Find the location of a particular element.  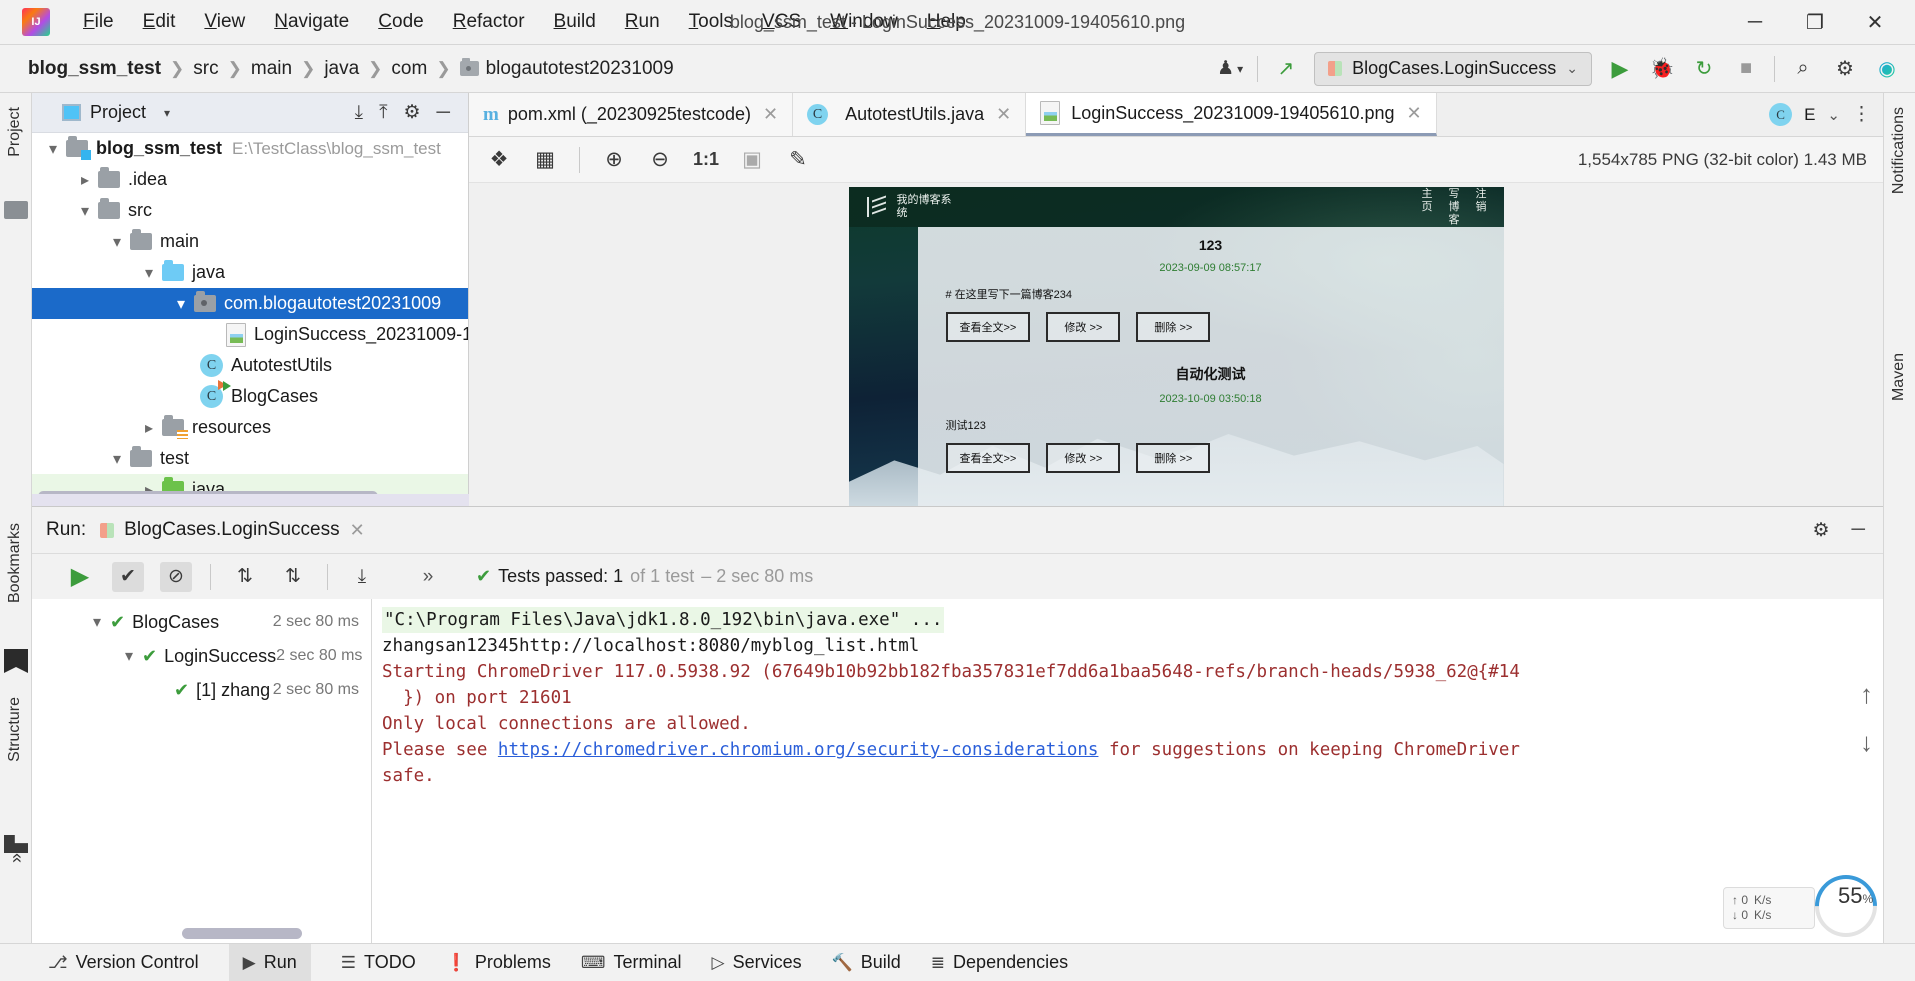

run-configuration-selector: BlogCases.LoginSuccess ⌄ is located at coordinates (1453, 68).